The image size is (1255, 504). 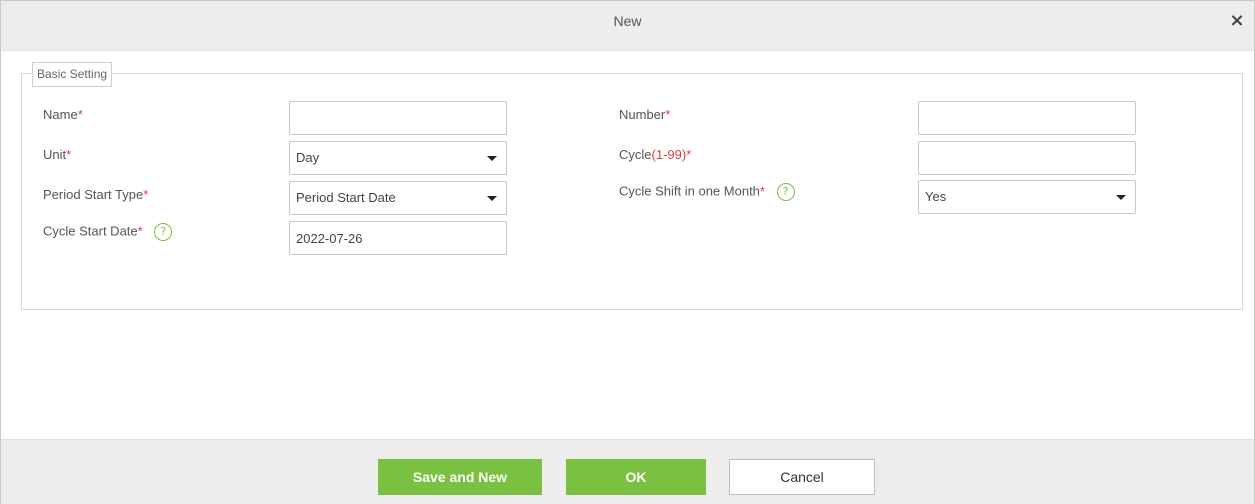 I want to click on period-start-type-label-text: Period Start Type, so click(x=93, y=194).